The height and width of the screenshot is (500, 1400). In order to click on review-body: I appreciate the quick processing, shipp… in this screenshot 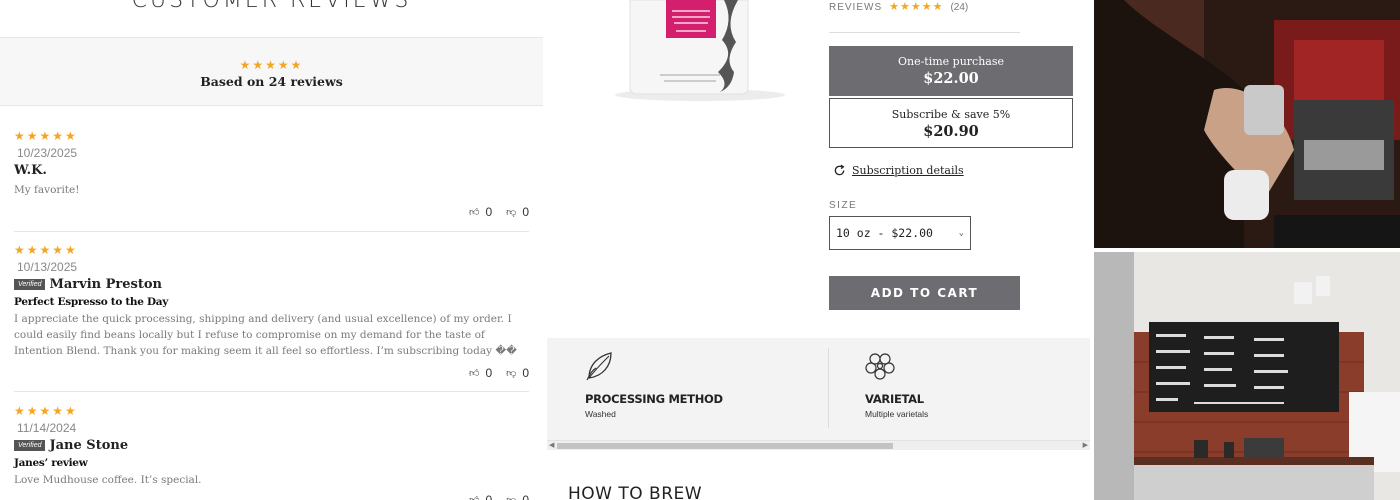, I will do `click(265, 335)`.